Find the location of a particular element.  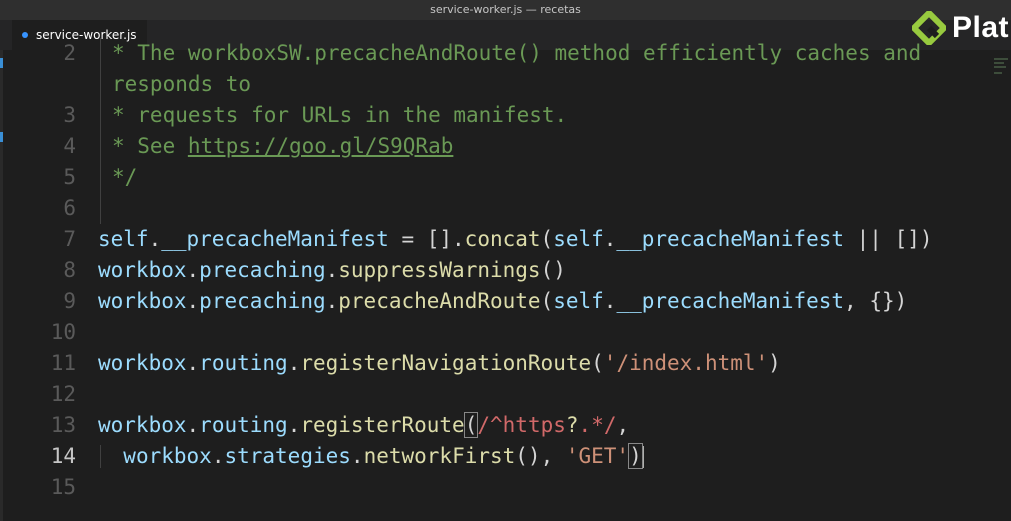

code-token: * See is located at coordinates (150, 146).